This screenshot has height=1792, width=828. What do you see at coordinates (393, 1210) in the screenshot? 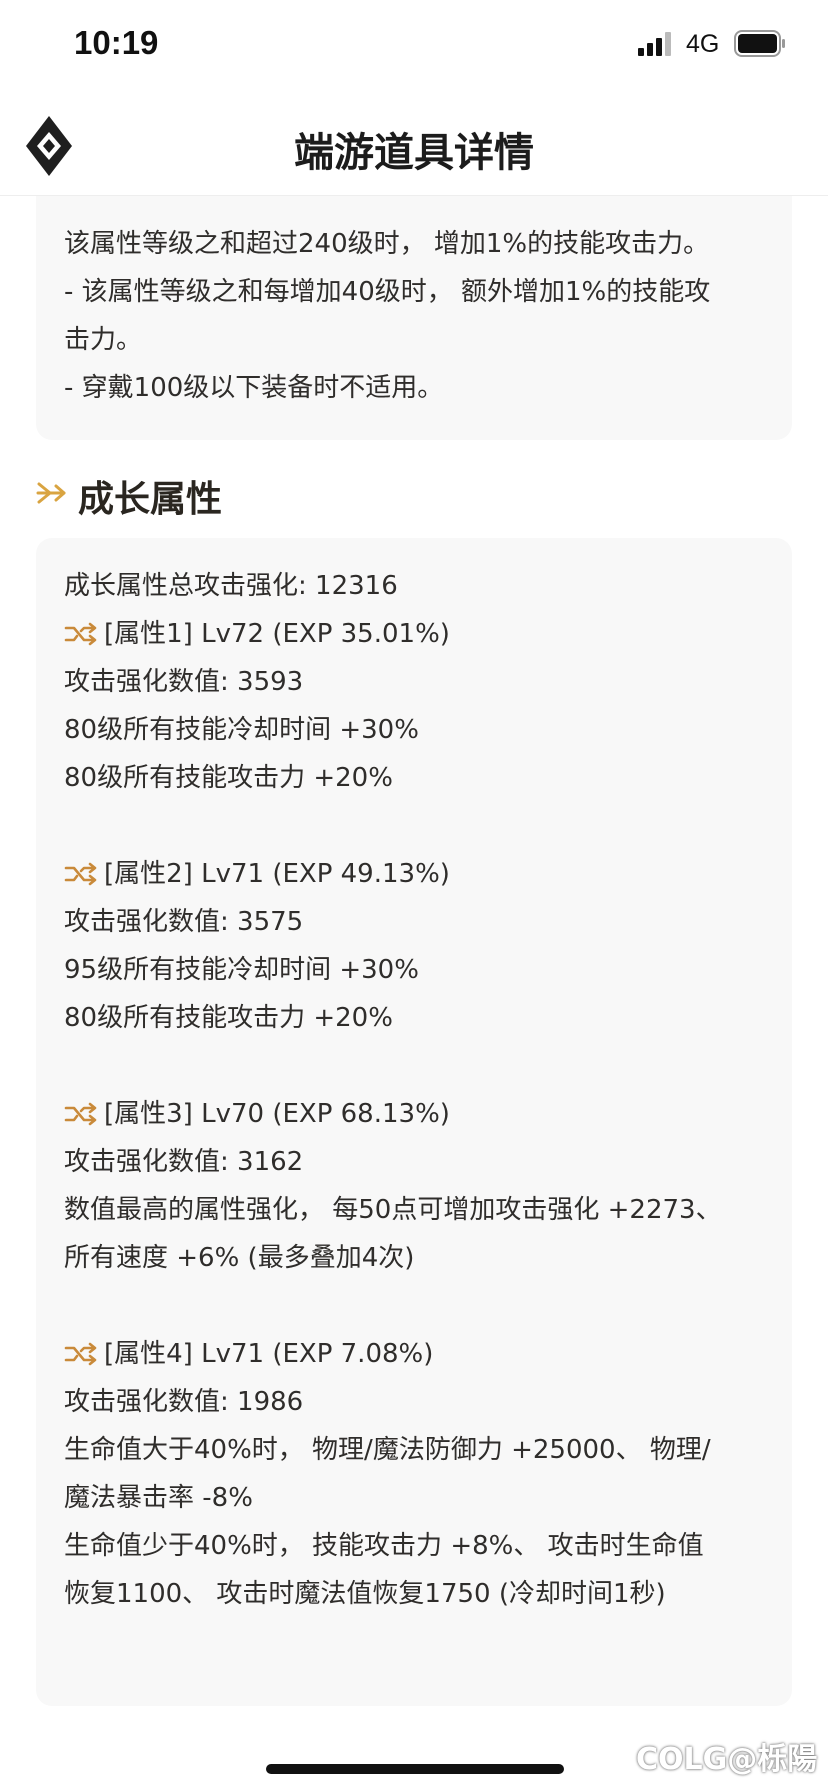
I see `attribute-line: 数值最高的属性强化， 每50点可增加攻击强化 +2273、` at bounding box center [393, 1210].